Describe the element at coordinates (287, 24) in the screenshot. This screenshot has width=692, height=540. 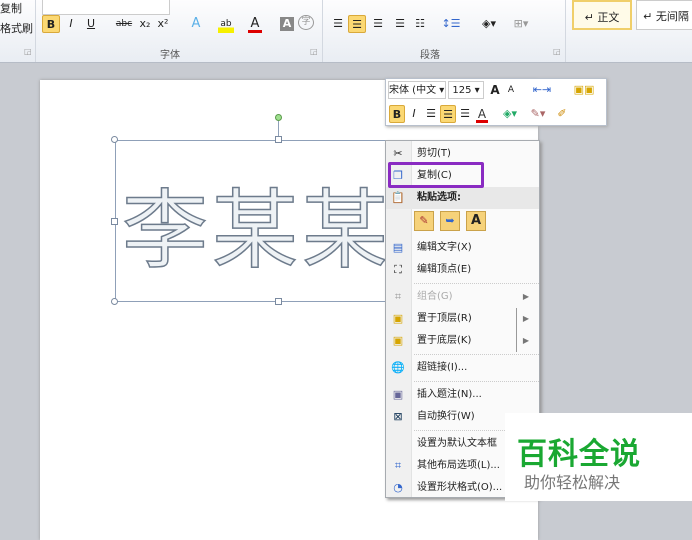
I see `char-shading-button: A` at that location.